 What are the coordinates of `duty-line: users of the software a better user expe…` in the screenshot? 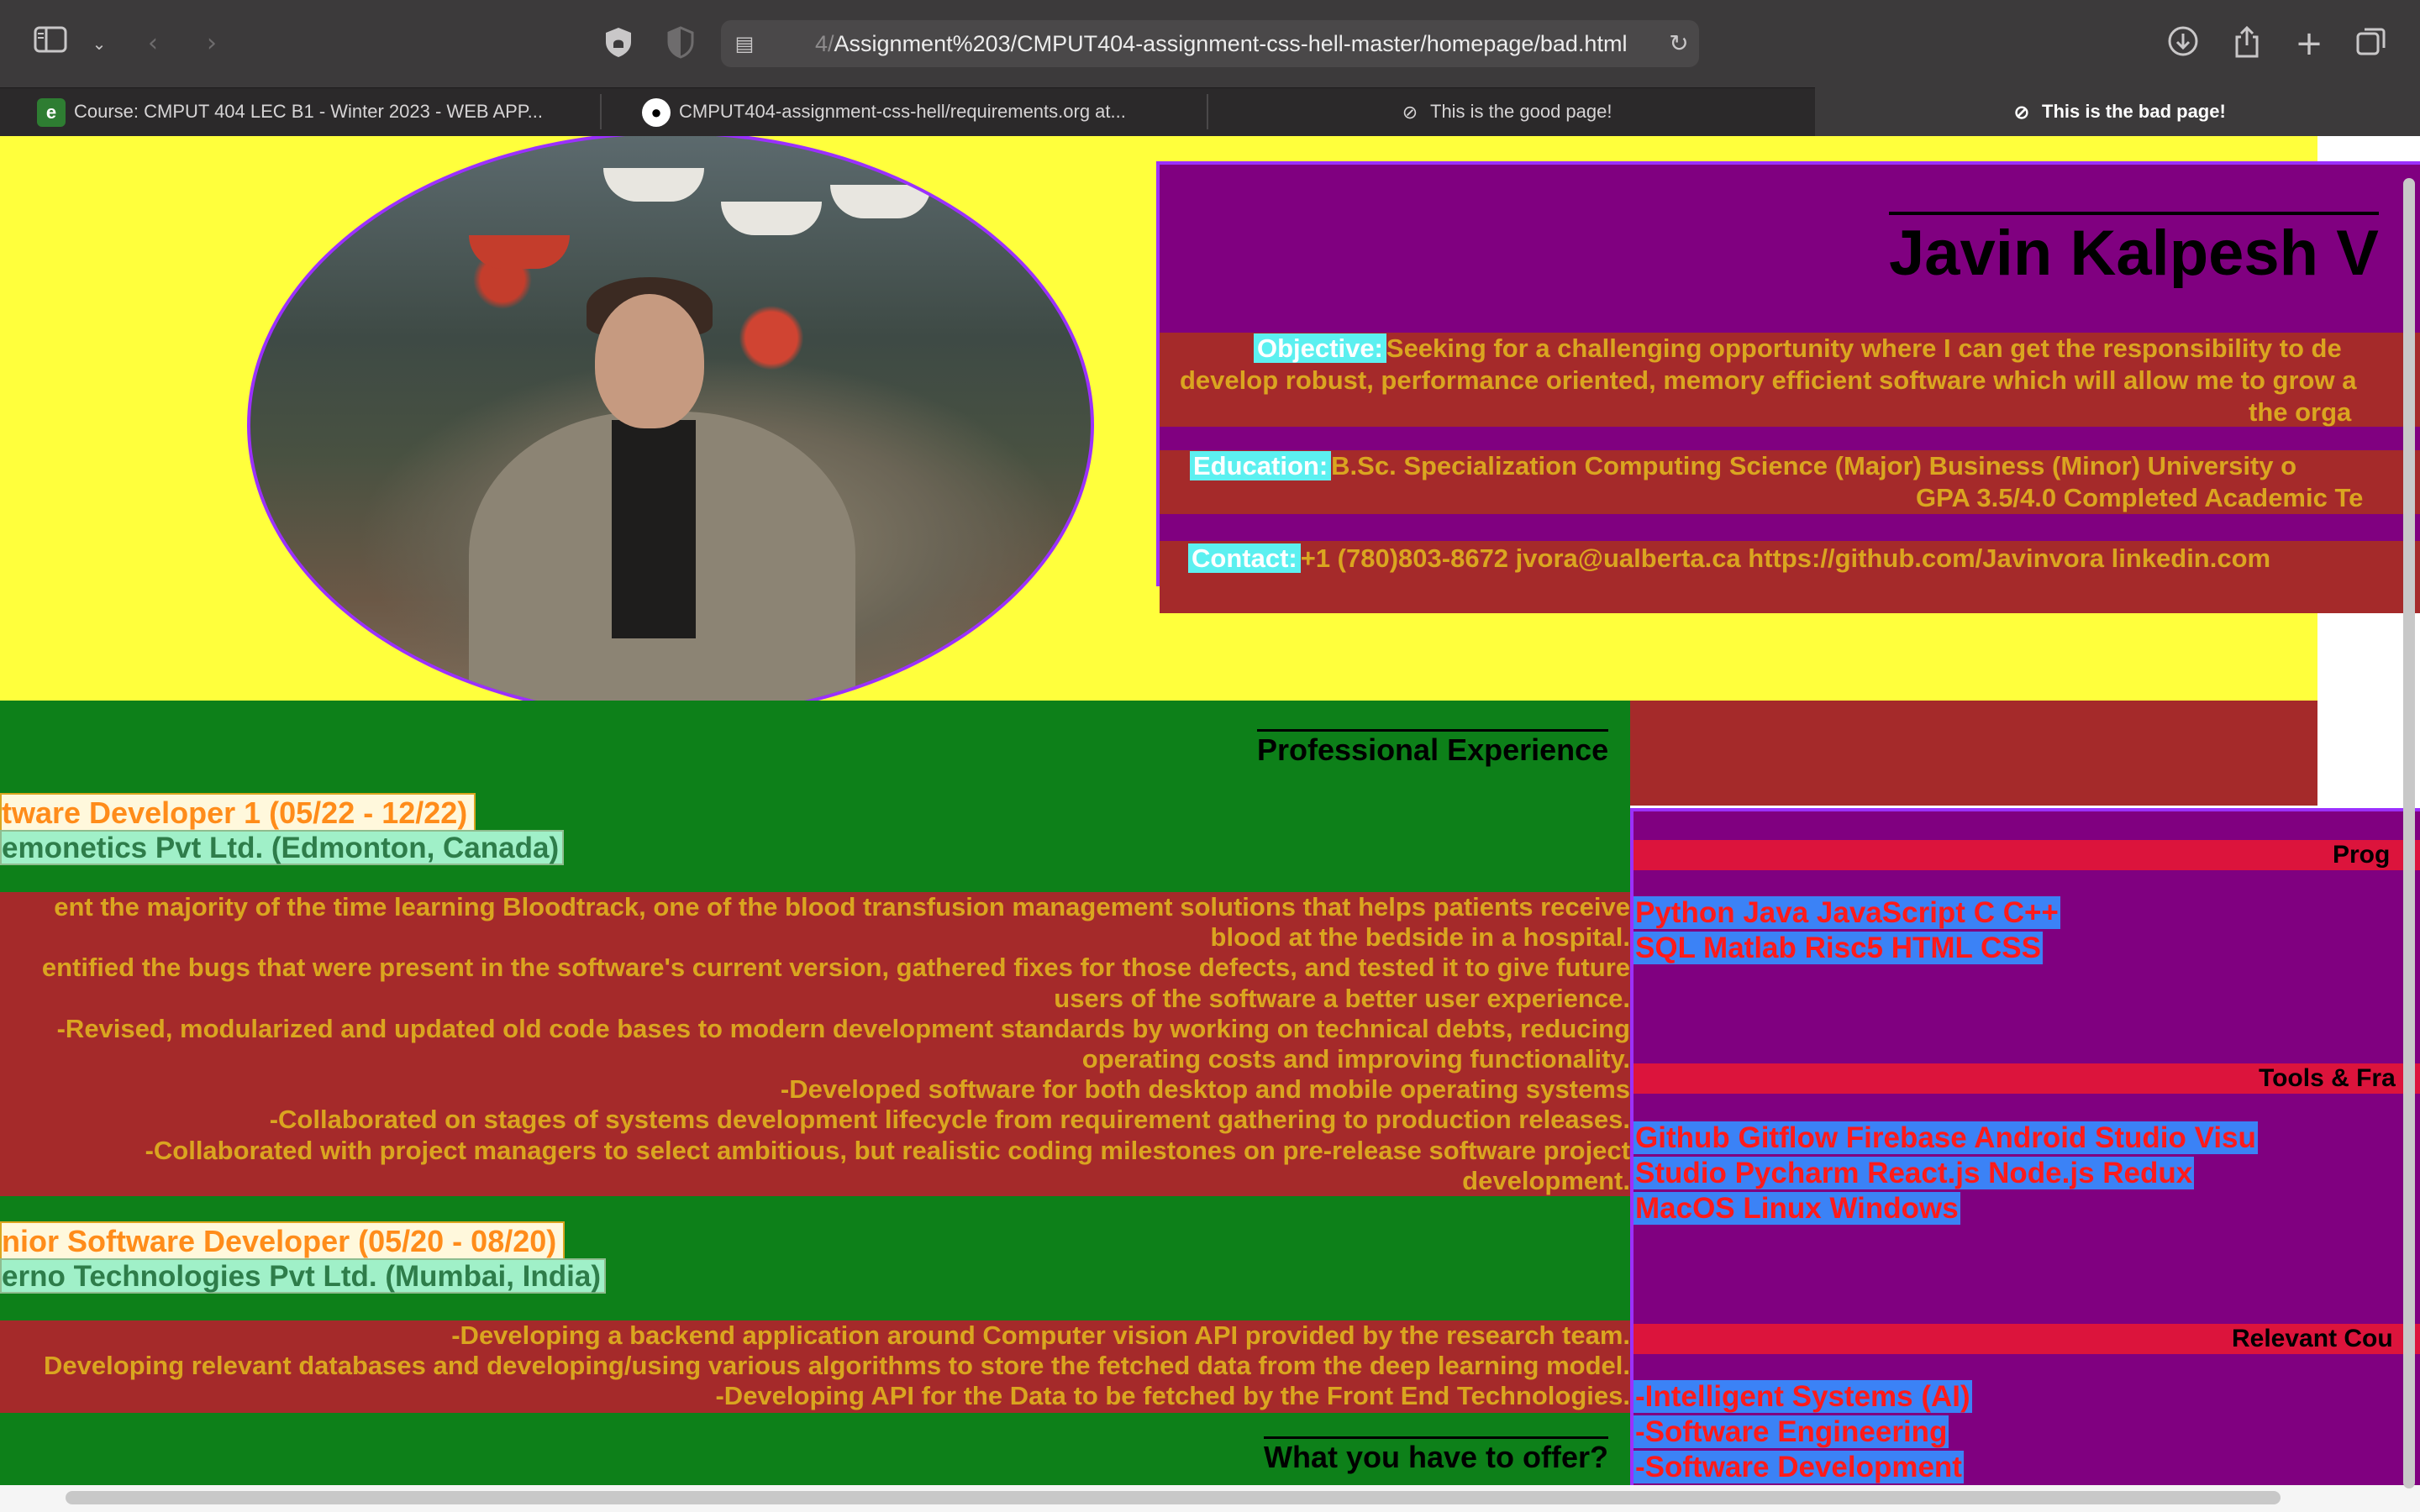 It's located at (1342, 998).